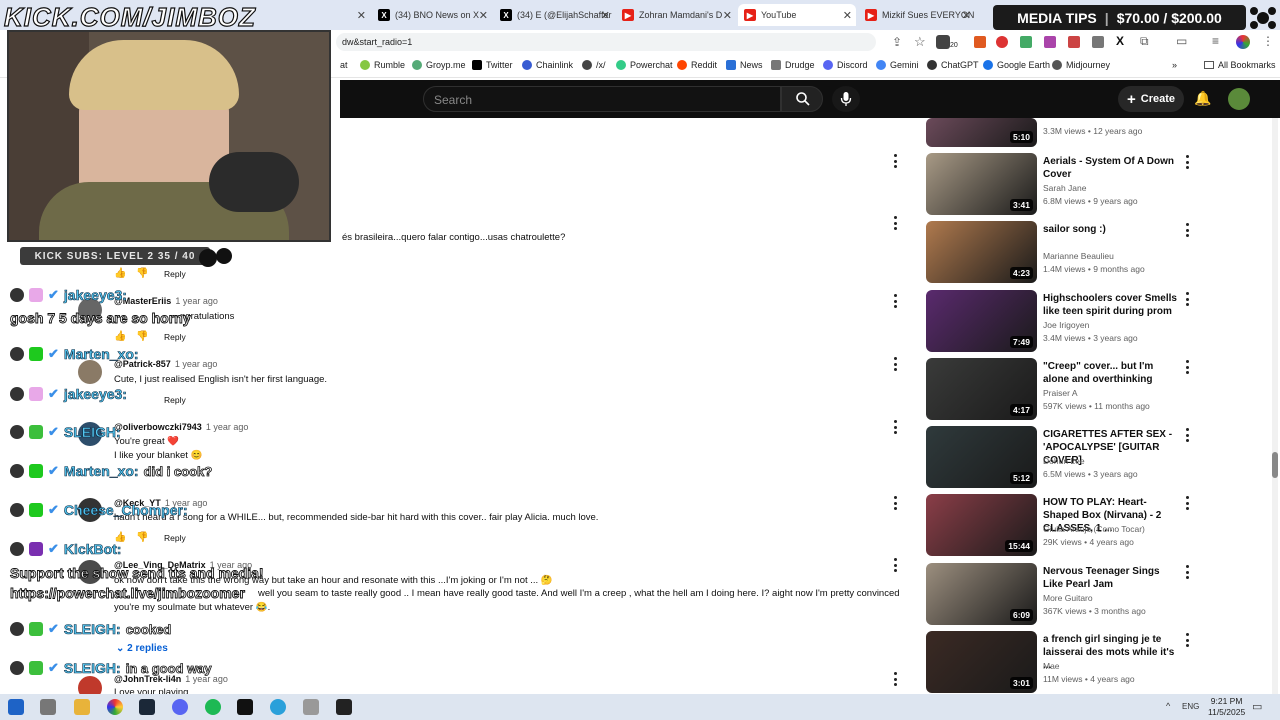  I want to click on video-channel: More Guitaro, so click(1068, 598).